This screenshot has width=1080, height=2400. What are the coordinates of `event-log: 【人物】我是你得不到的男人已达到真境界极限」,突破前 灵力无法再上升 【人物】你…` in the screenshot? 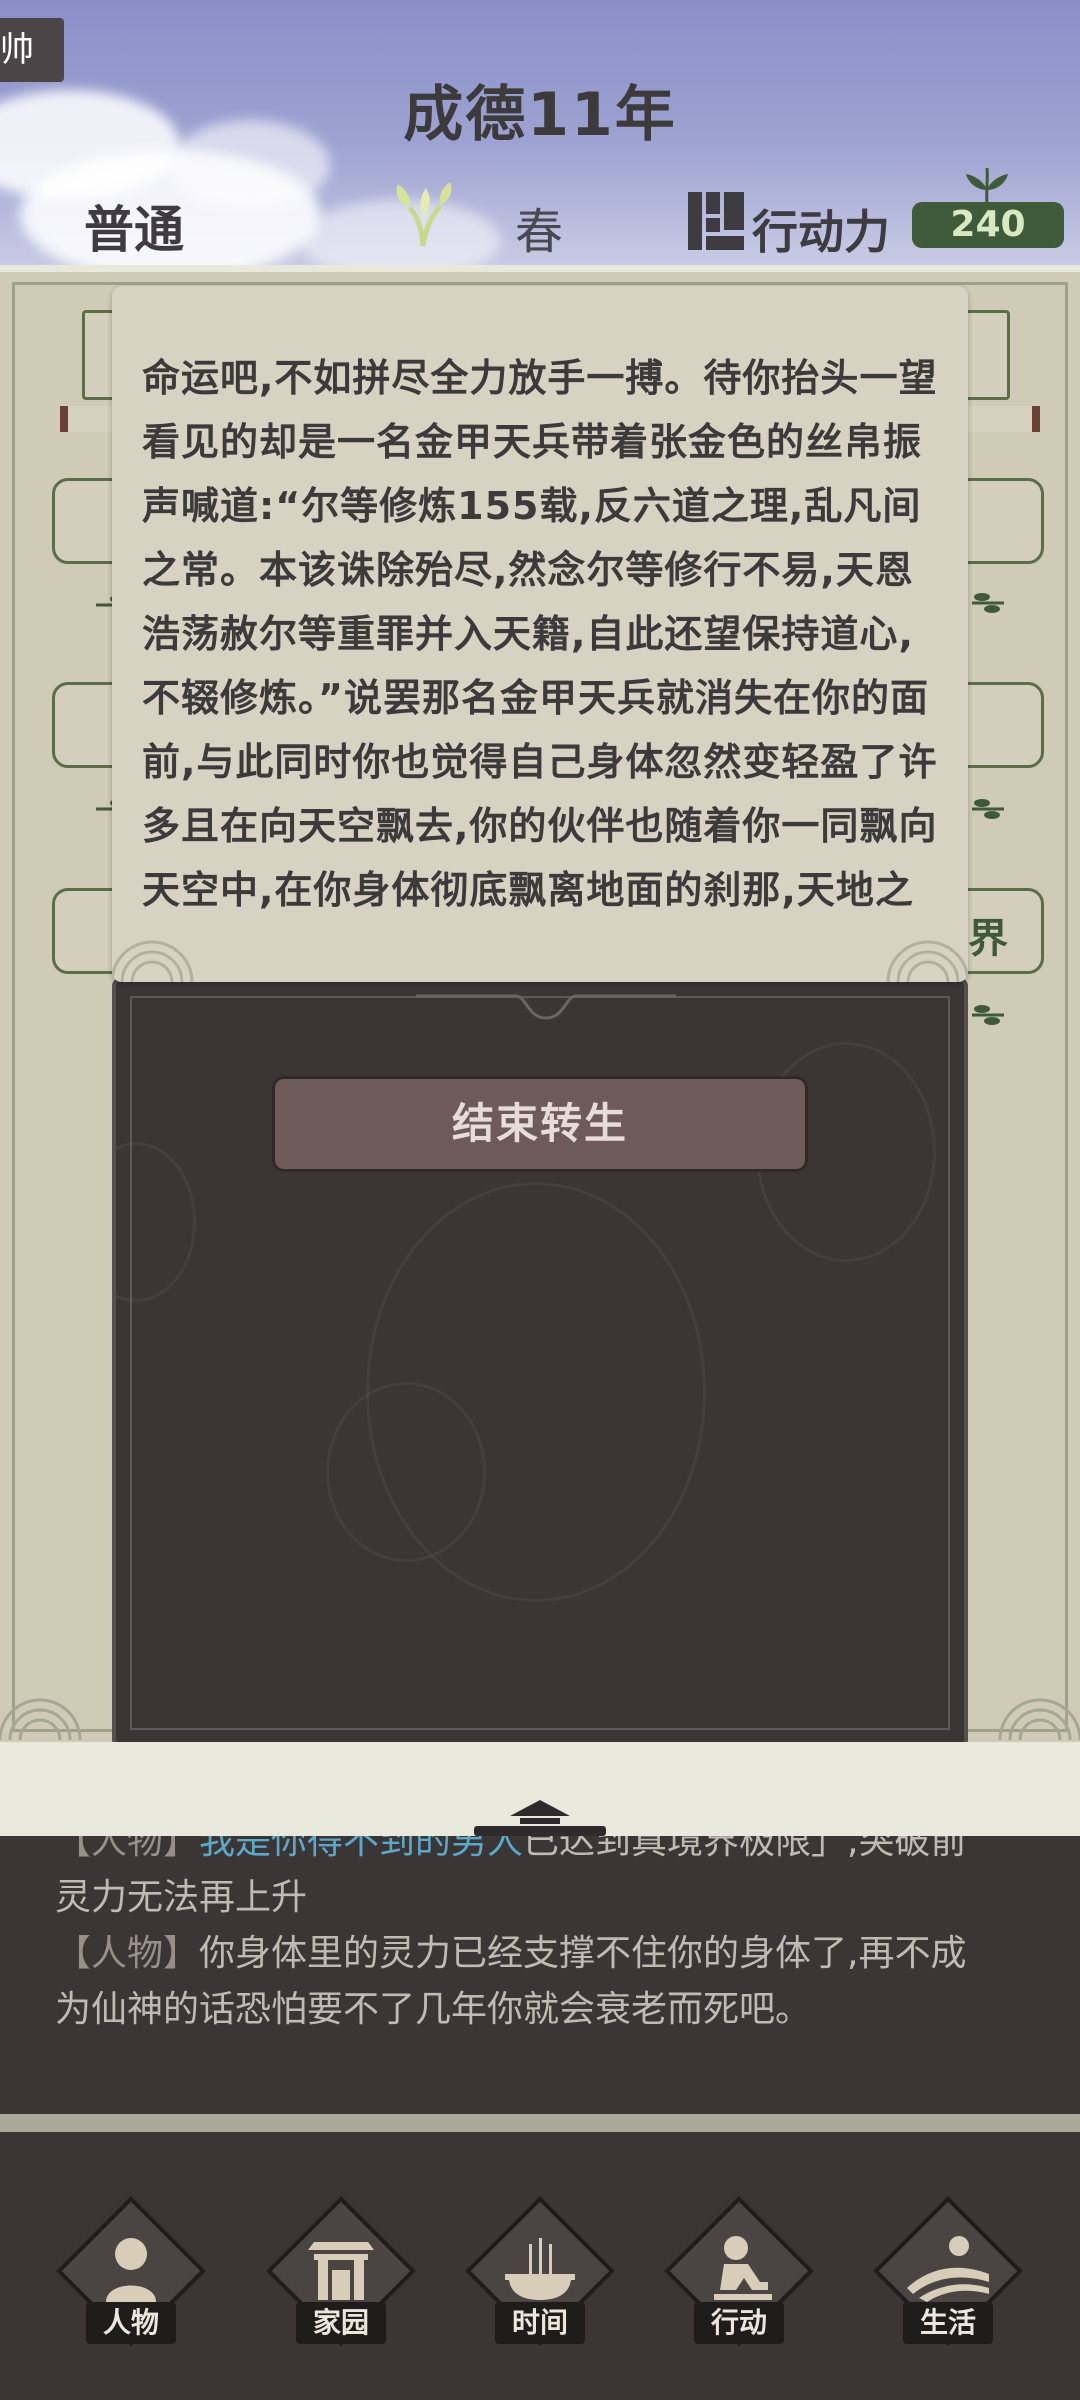 It's located at (540, 1975).